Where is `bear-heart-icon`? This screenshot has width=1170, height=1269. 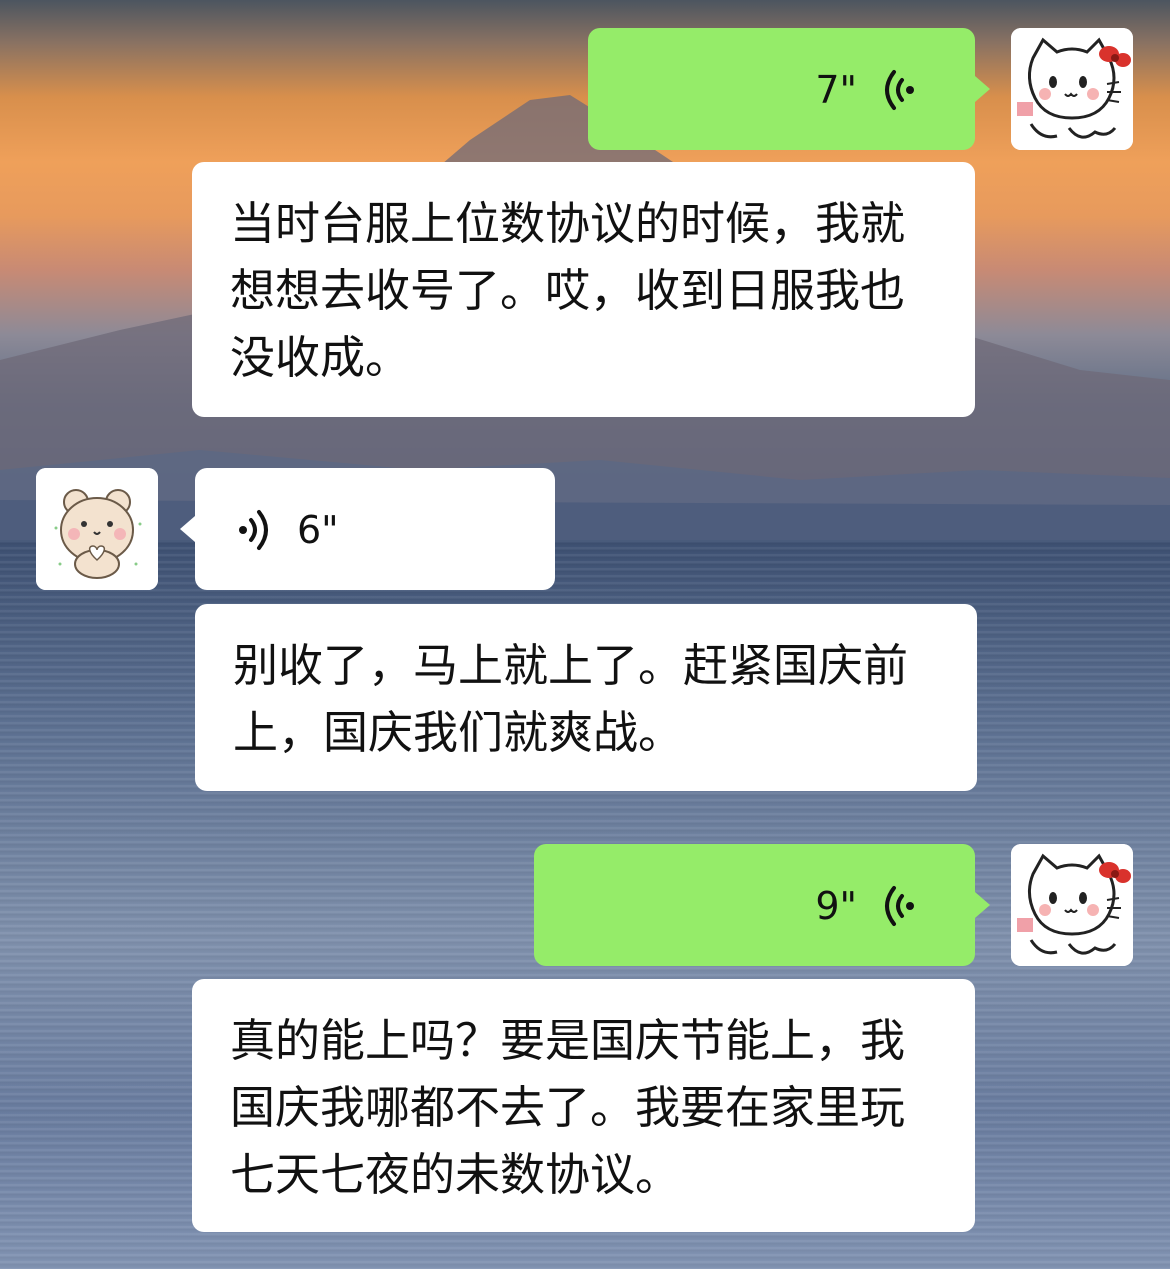
bear-heart-icon is located at coordinates (97, 529).